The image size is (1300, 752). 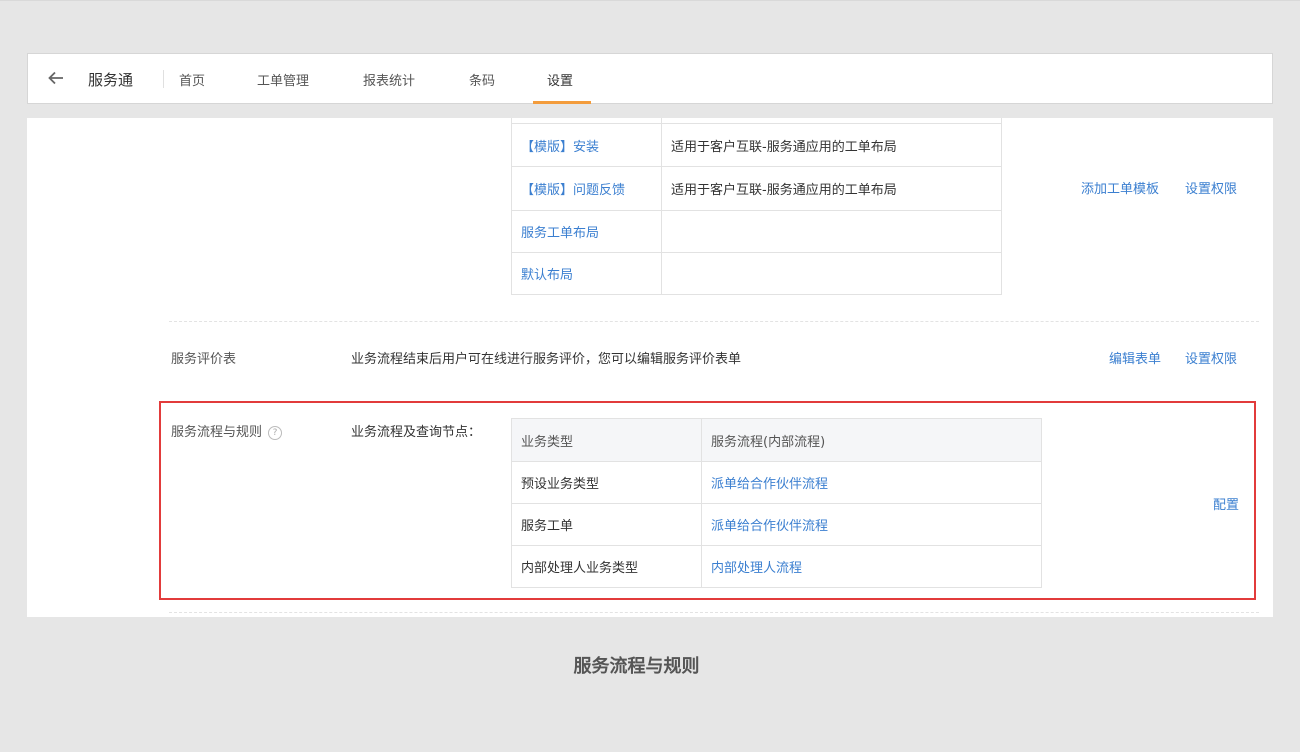 I want to click on app-name: 服务通, so click(x=111, y=80).